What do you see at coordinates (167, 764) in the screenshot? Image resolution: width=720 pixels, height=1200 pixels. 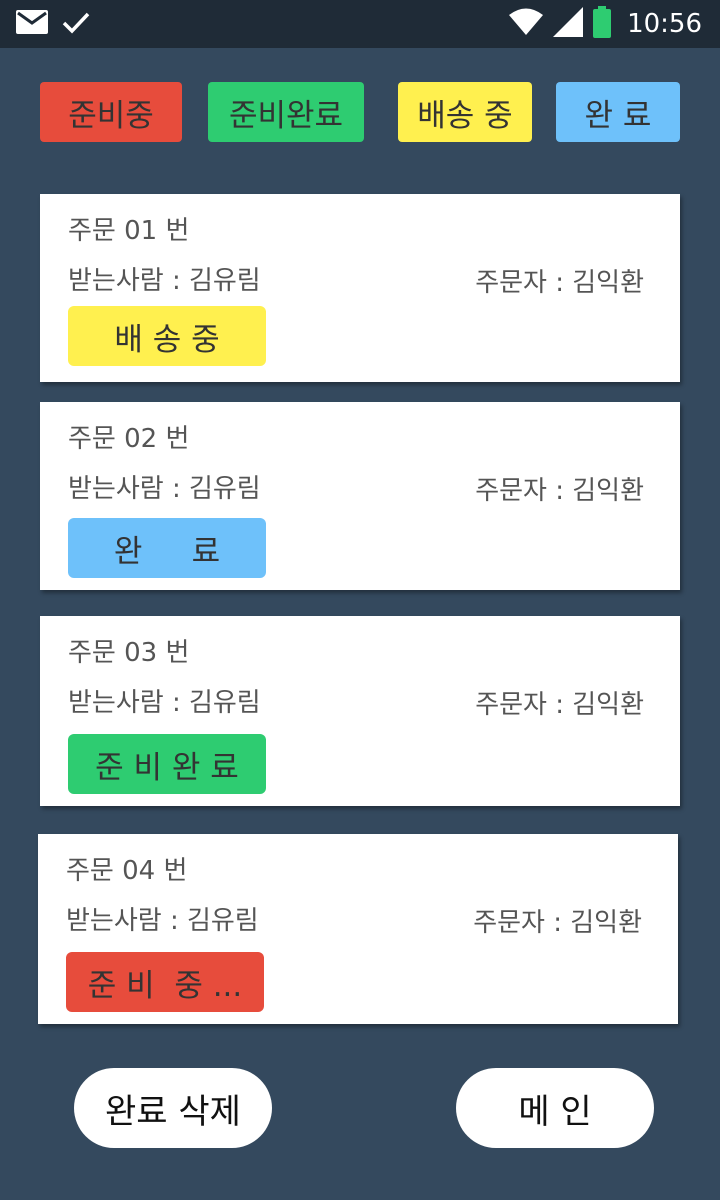 I see `status-button: 준 비 완 료` at bounding box center [167, 764].